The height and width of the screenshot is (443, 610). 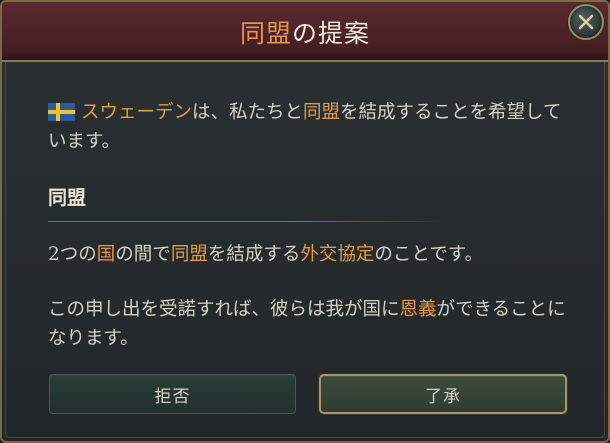 What do you see at coordinates (106, 254) in the screenshot?
I see `country-link: 国` at bounding box center [106, 254].